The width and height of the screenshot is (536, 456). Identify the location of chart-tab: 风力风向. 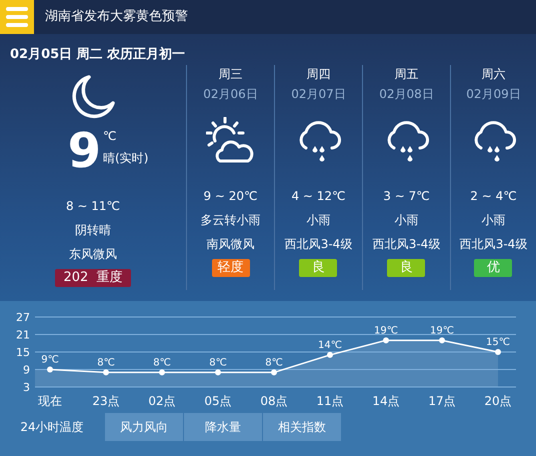
(144, 427).